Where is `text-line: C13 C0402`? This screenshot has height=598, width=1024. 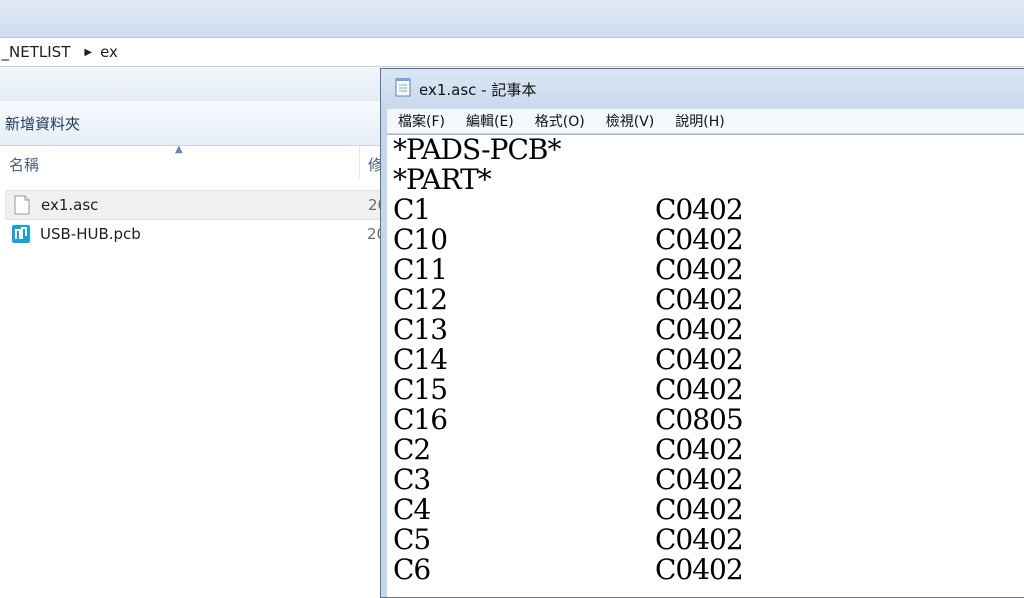
text-line: C13 C0402 is located at coordinates (568, 329).